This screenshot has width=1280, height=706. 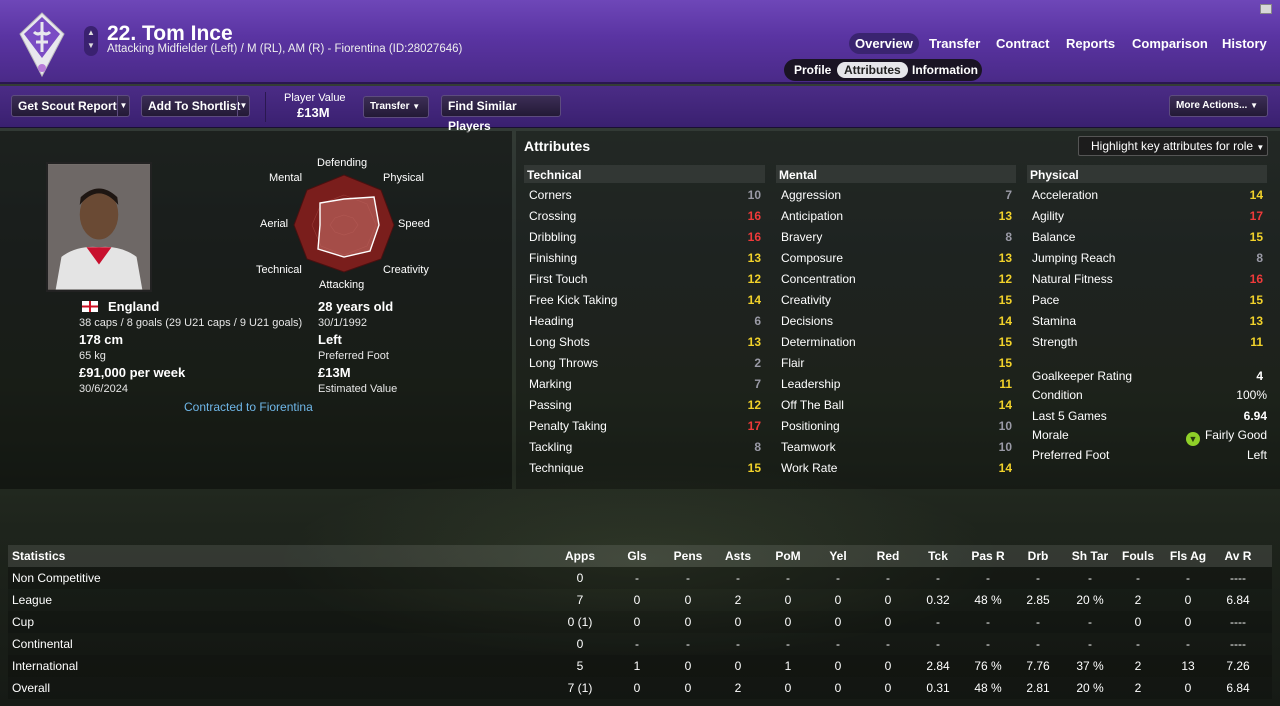 I want to click on attribute-row: Long Throws 2, so click(x=647, y=363).